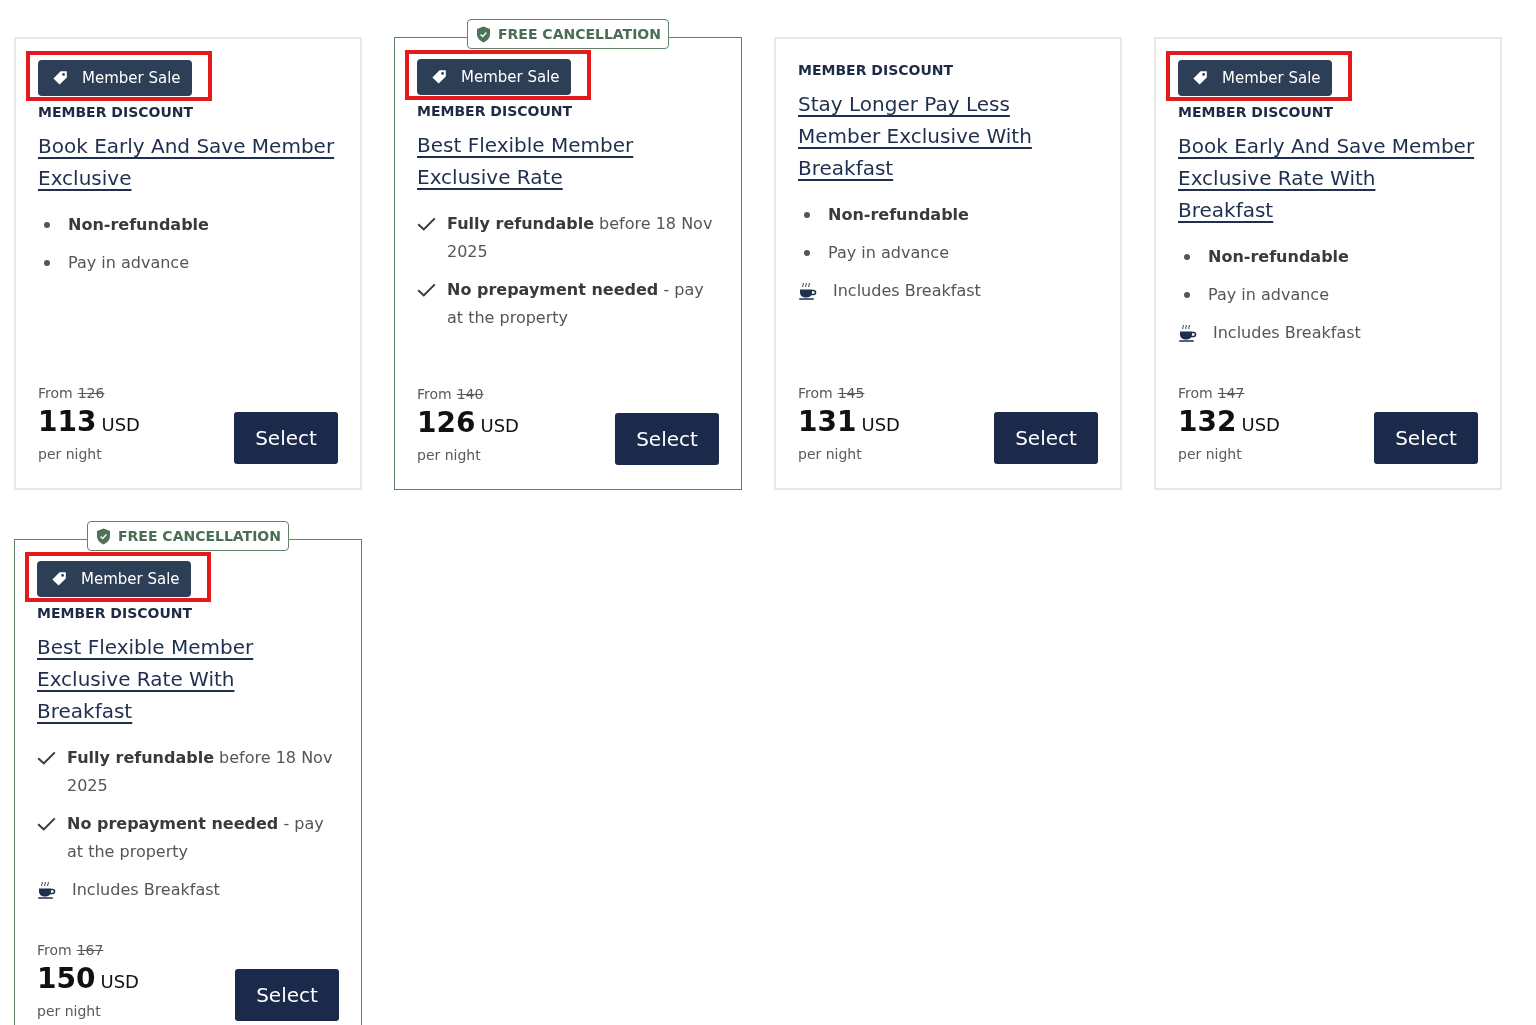 This screenshot has height=1025, width=1536. Describe the element at coordinates (90, 950) in the screenshot. I see `original-price: 167` at that location.